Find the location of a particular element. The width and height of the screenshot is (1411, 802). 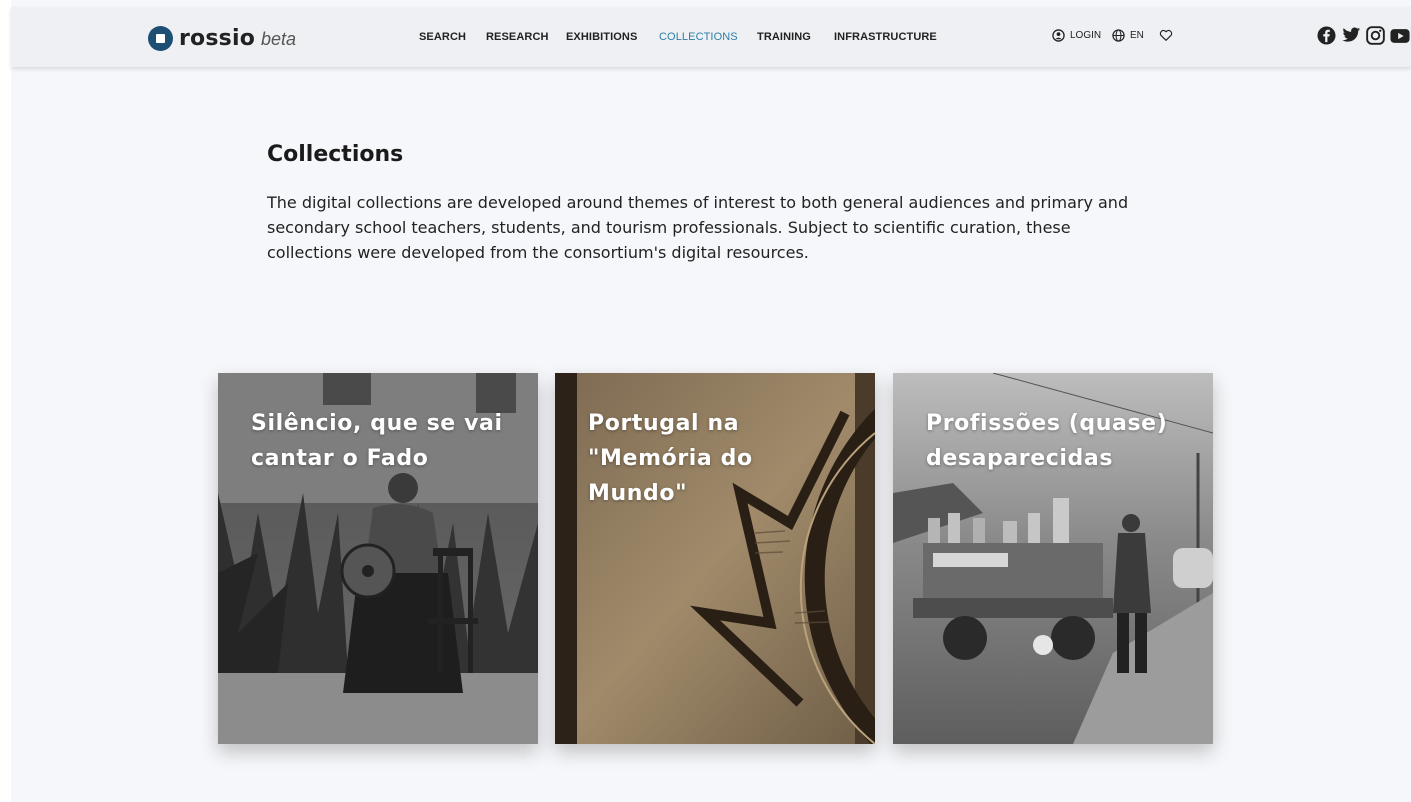

collection-title-fado: Silêncio, que se vai cantar o Fado is located at coordinates (377, 441).